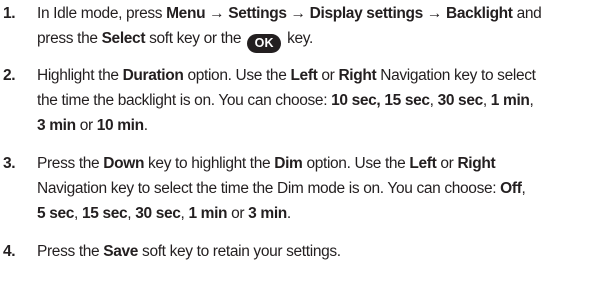 This screenshot has width=606, height=286. Describe the element at coordinates (9, 75) in the screenshot. I see `step-number: 2.` at that location.